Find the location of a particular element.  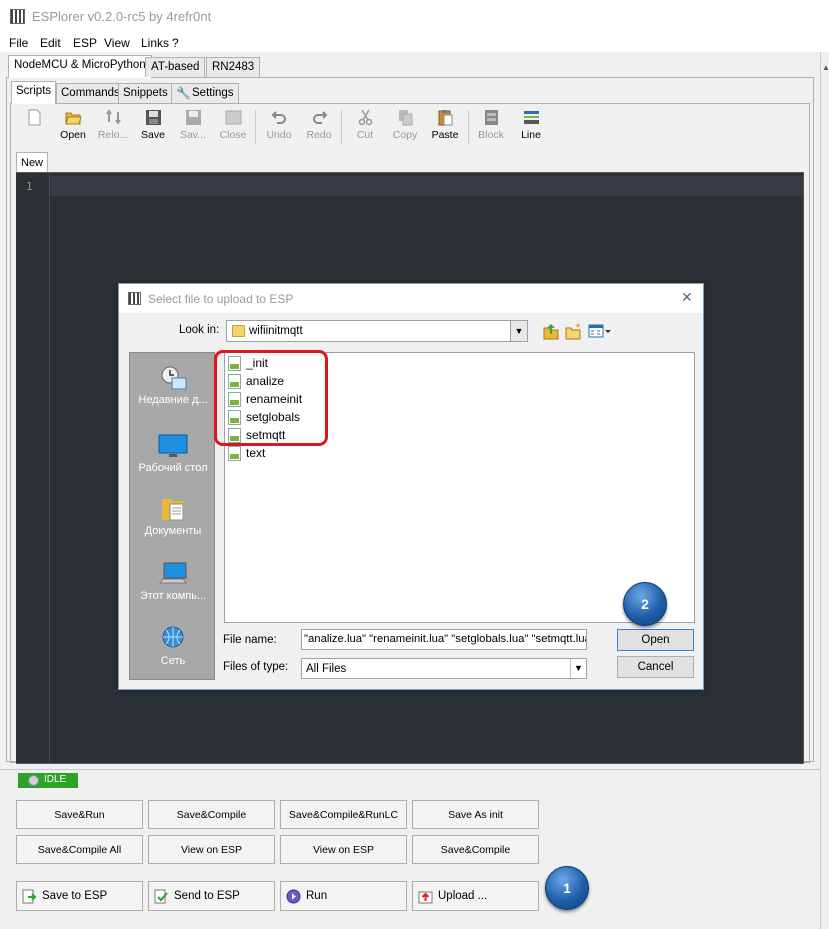

menu-file: File is located at coordinates (18, 43).